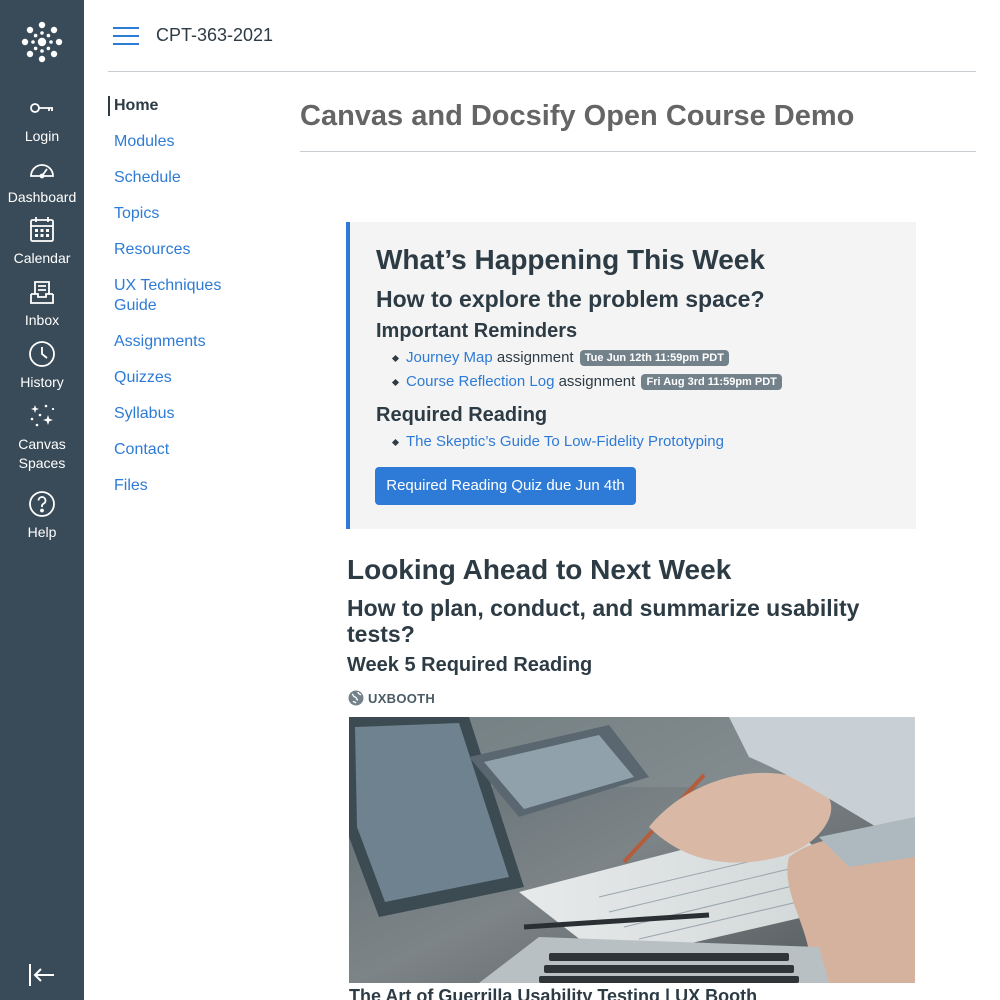 This screenshot has height=1000, width=1000. I want to click on nav-dashboard-label: Dashboard, so click(42, 197).